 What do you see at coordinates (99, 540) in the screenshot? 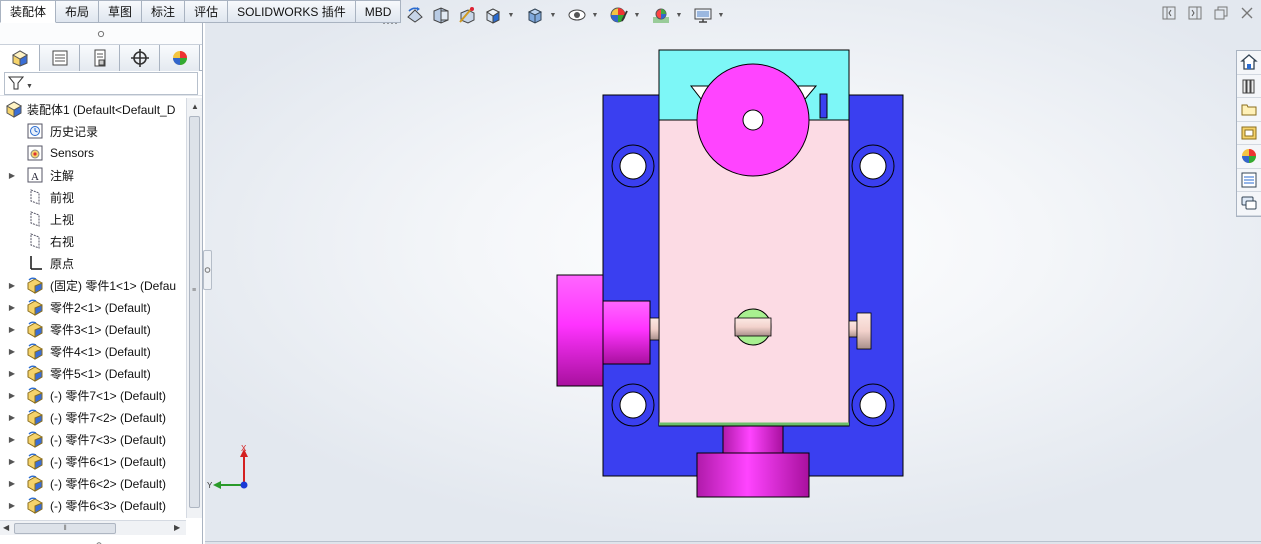
I see `panel-resize-grip-icon` at bounding box center [99, 540].